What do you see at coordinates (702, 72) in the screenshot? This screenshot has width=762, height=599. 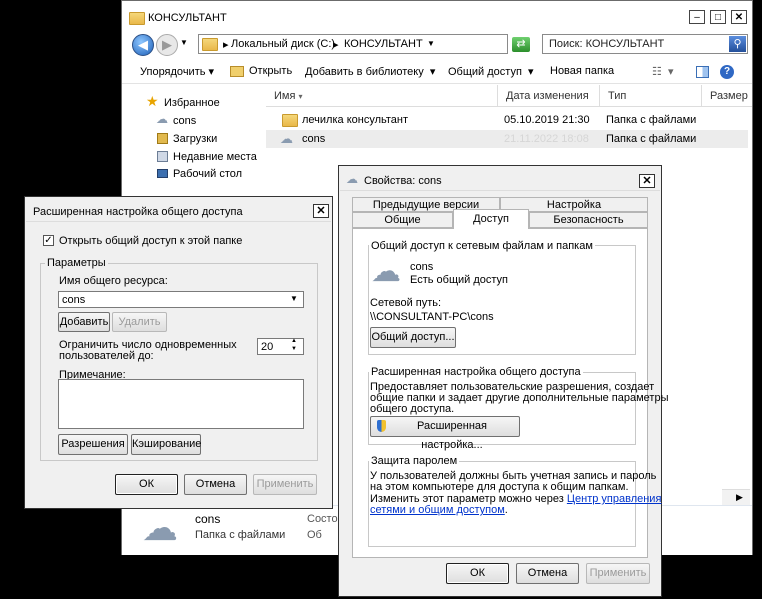 I see `preview-pane-icon` at bounding box center [702, 72].